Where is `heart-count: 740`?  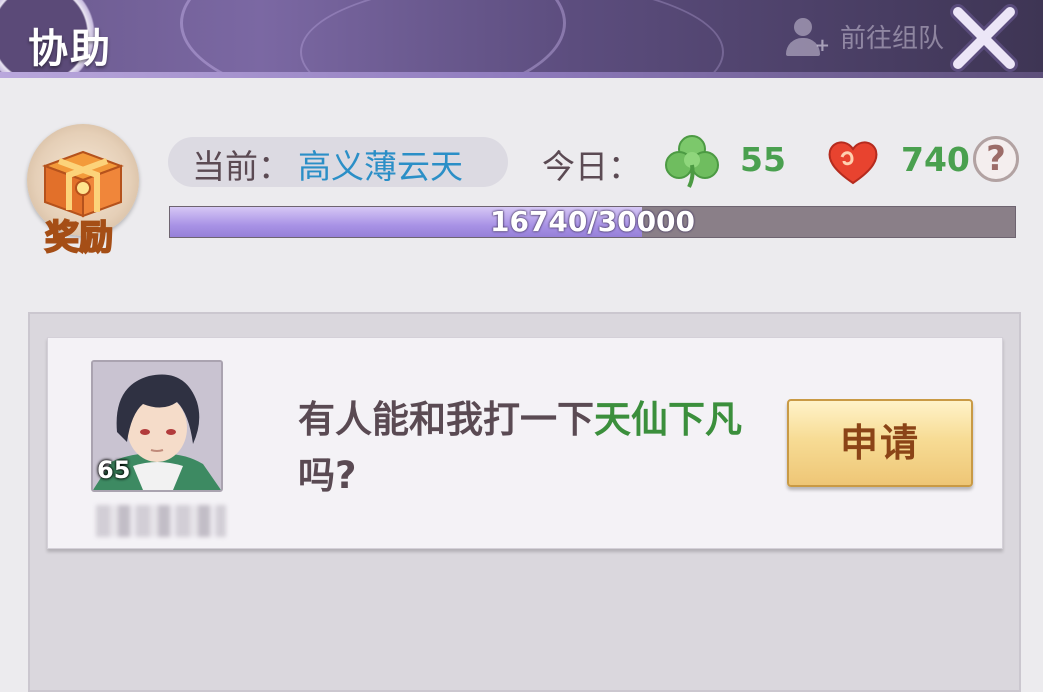
heart-count: 740 is located at coordinates (935, 159).